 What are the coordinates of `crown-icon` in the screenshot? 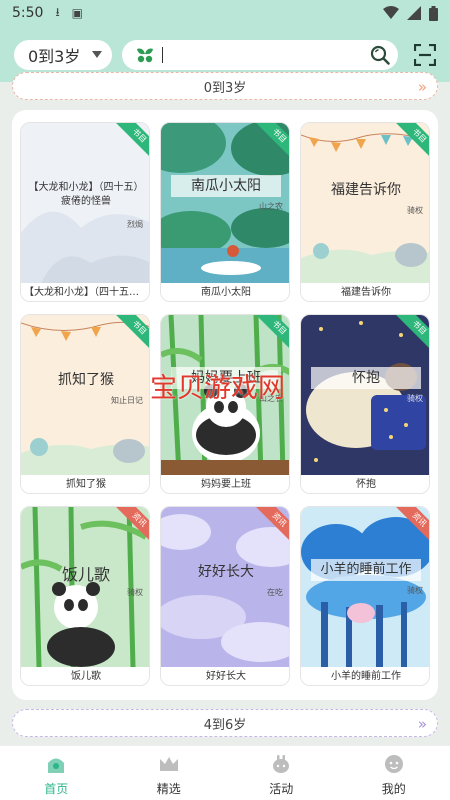 It's located at (168, 764).